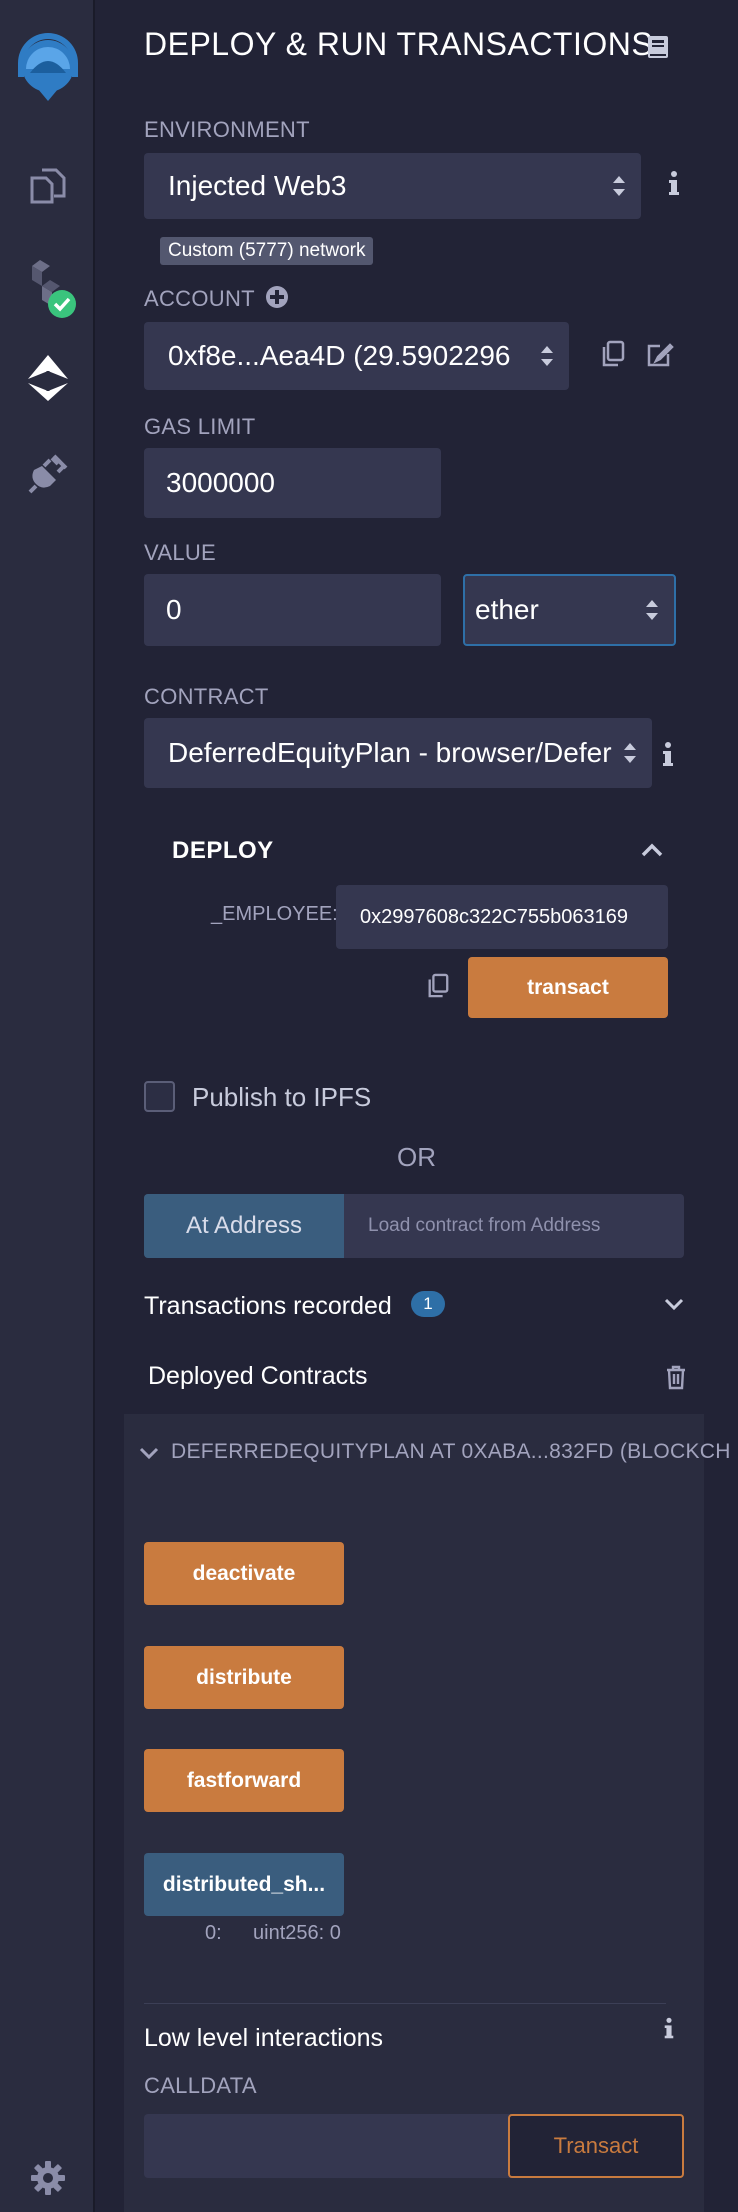 This screenshot has width=738, height=2212. Describe the element at coordinates (292, 483) in the screenshot. I see `gas-limit-input: 3000000` at that location.